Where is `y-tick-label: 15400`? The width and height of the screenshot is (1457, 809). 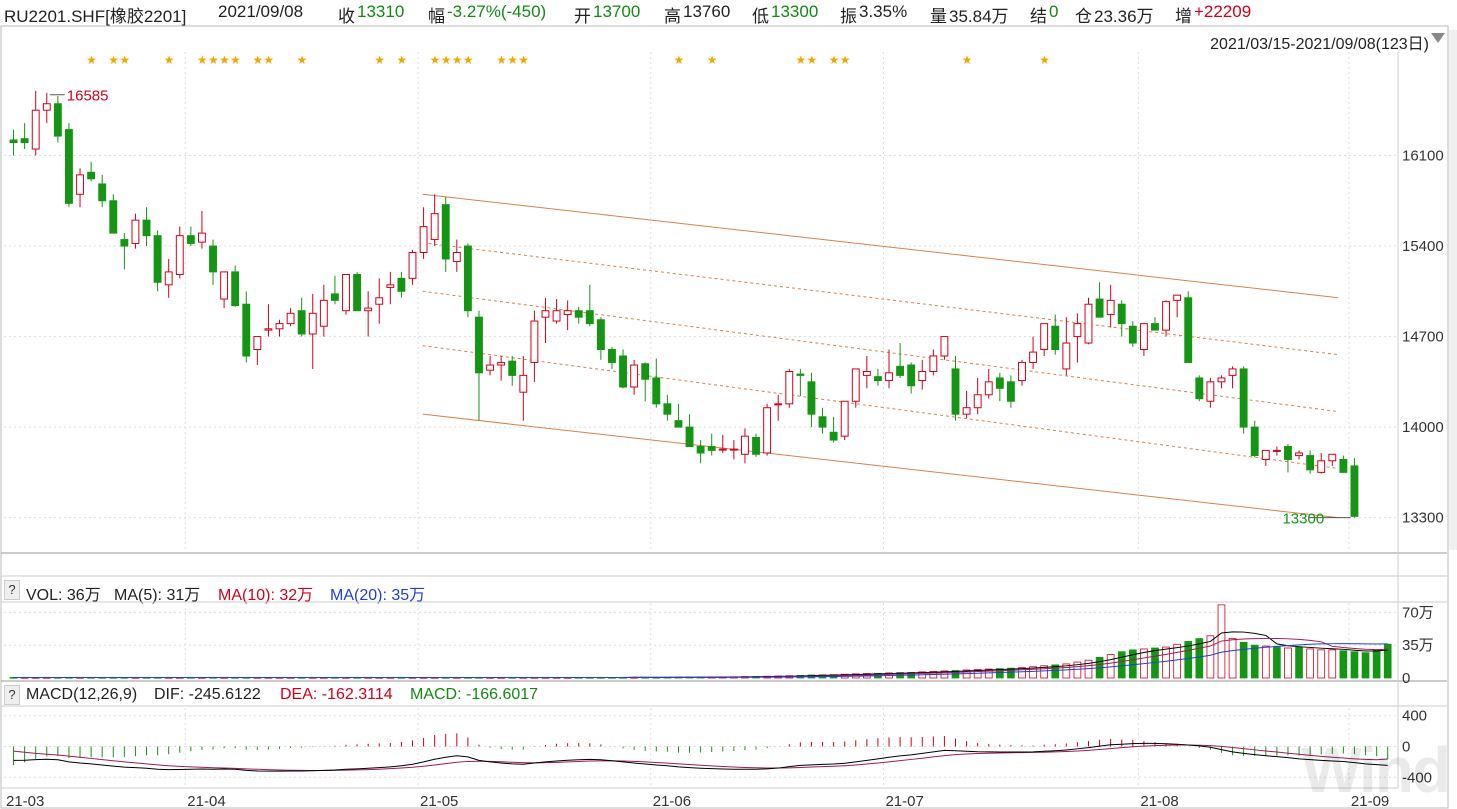
y-tick-label: 15400 is located at coordinates (1423, 246).